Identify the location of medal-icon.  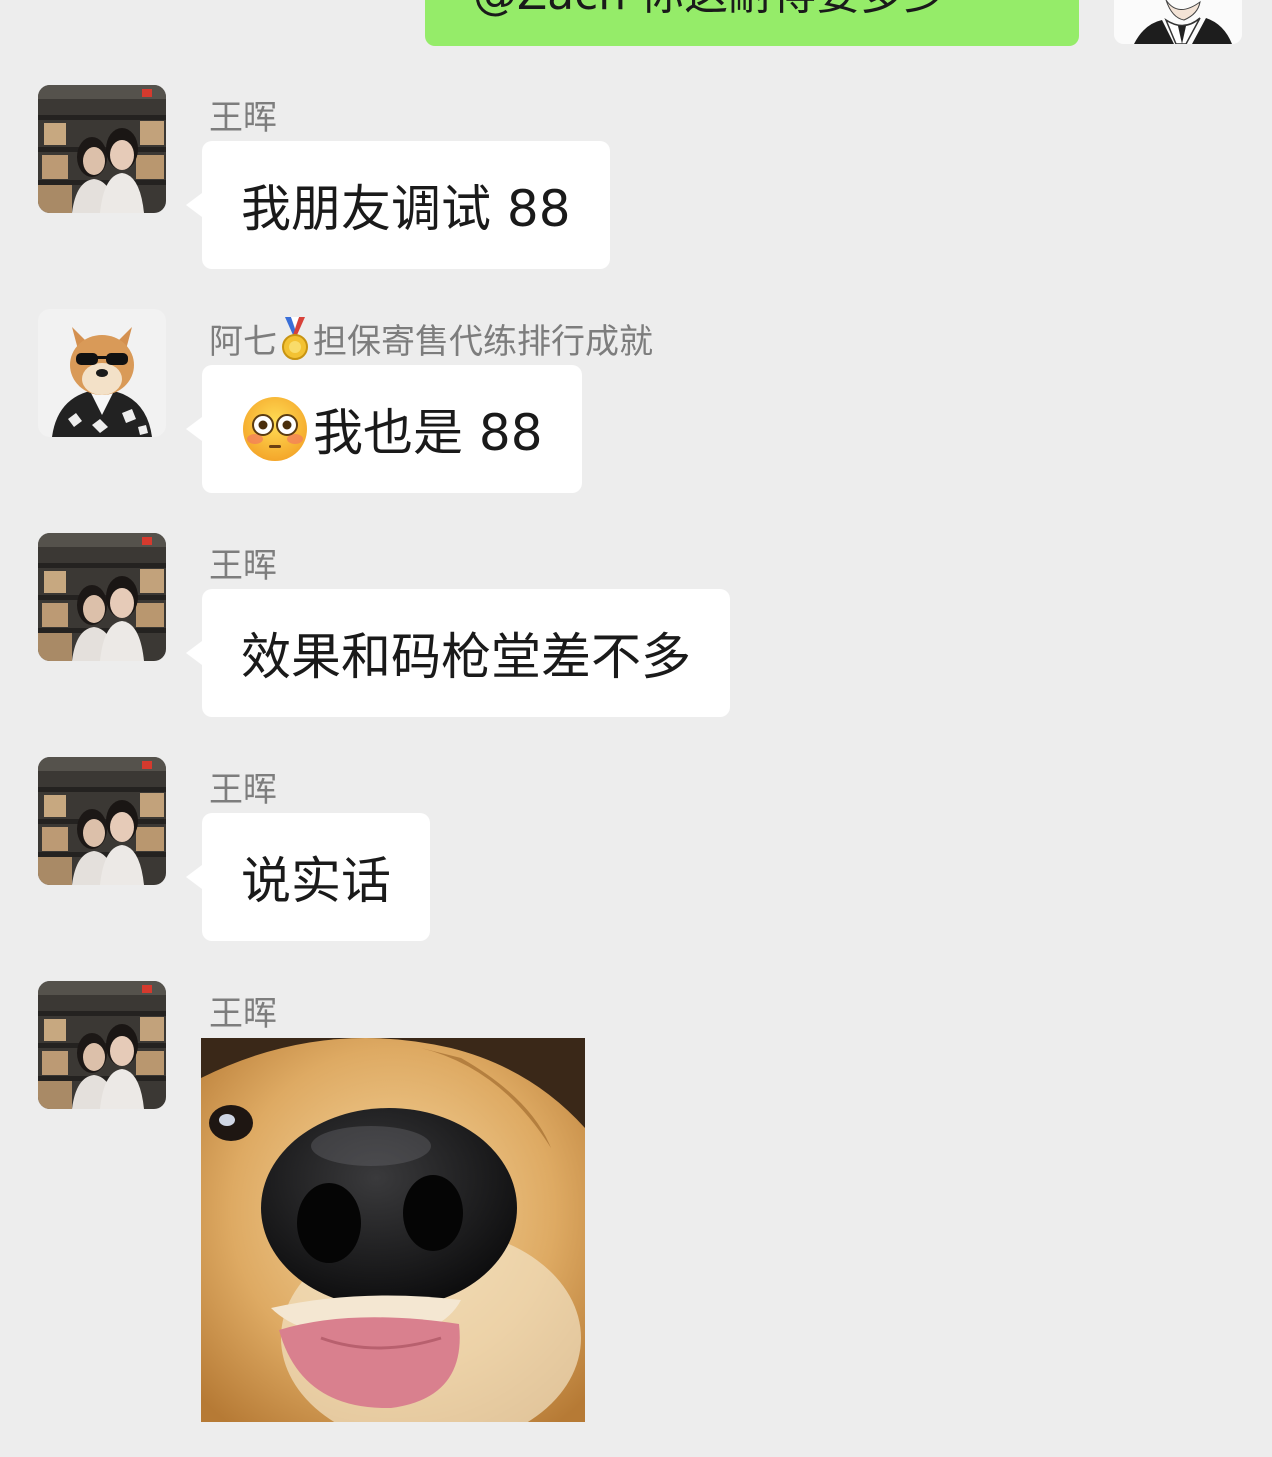
(295, 339).